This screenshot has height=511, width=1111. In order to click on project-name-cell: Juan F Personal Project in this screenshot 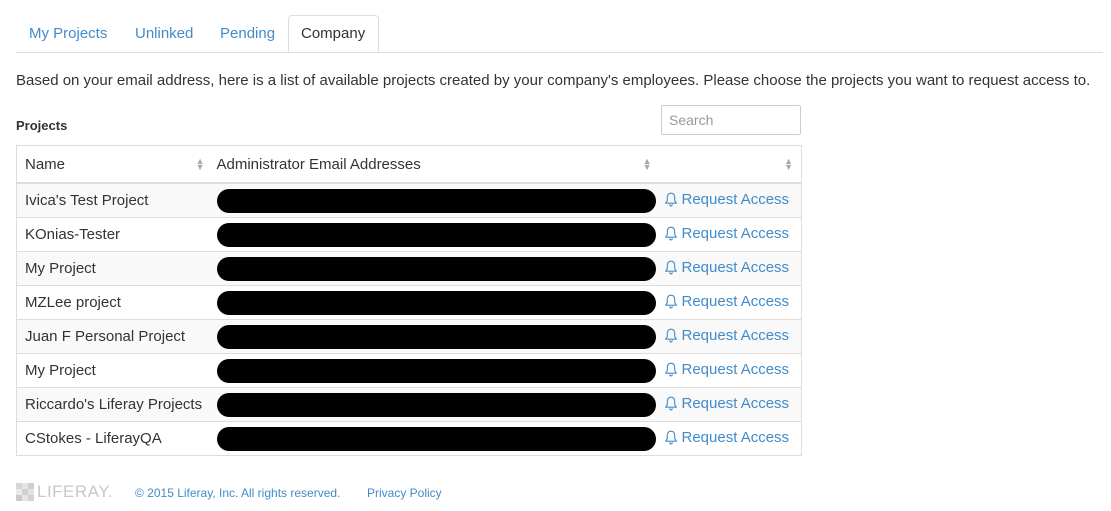, I will do `click(114, 336)`.